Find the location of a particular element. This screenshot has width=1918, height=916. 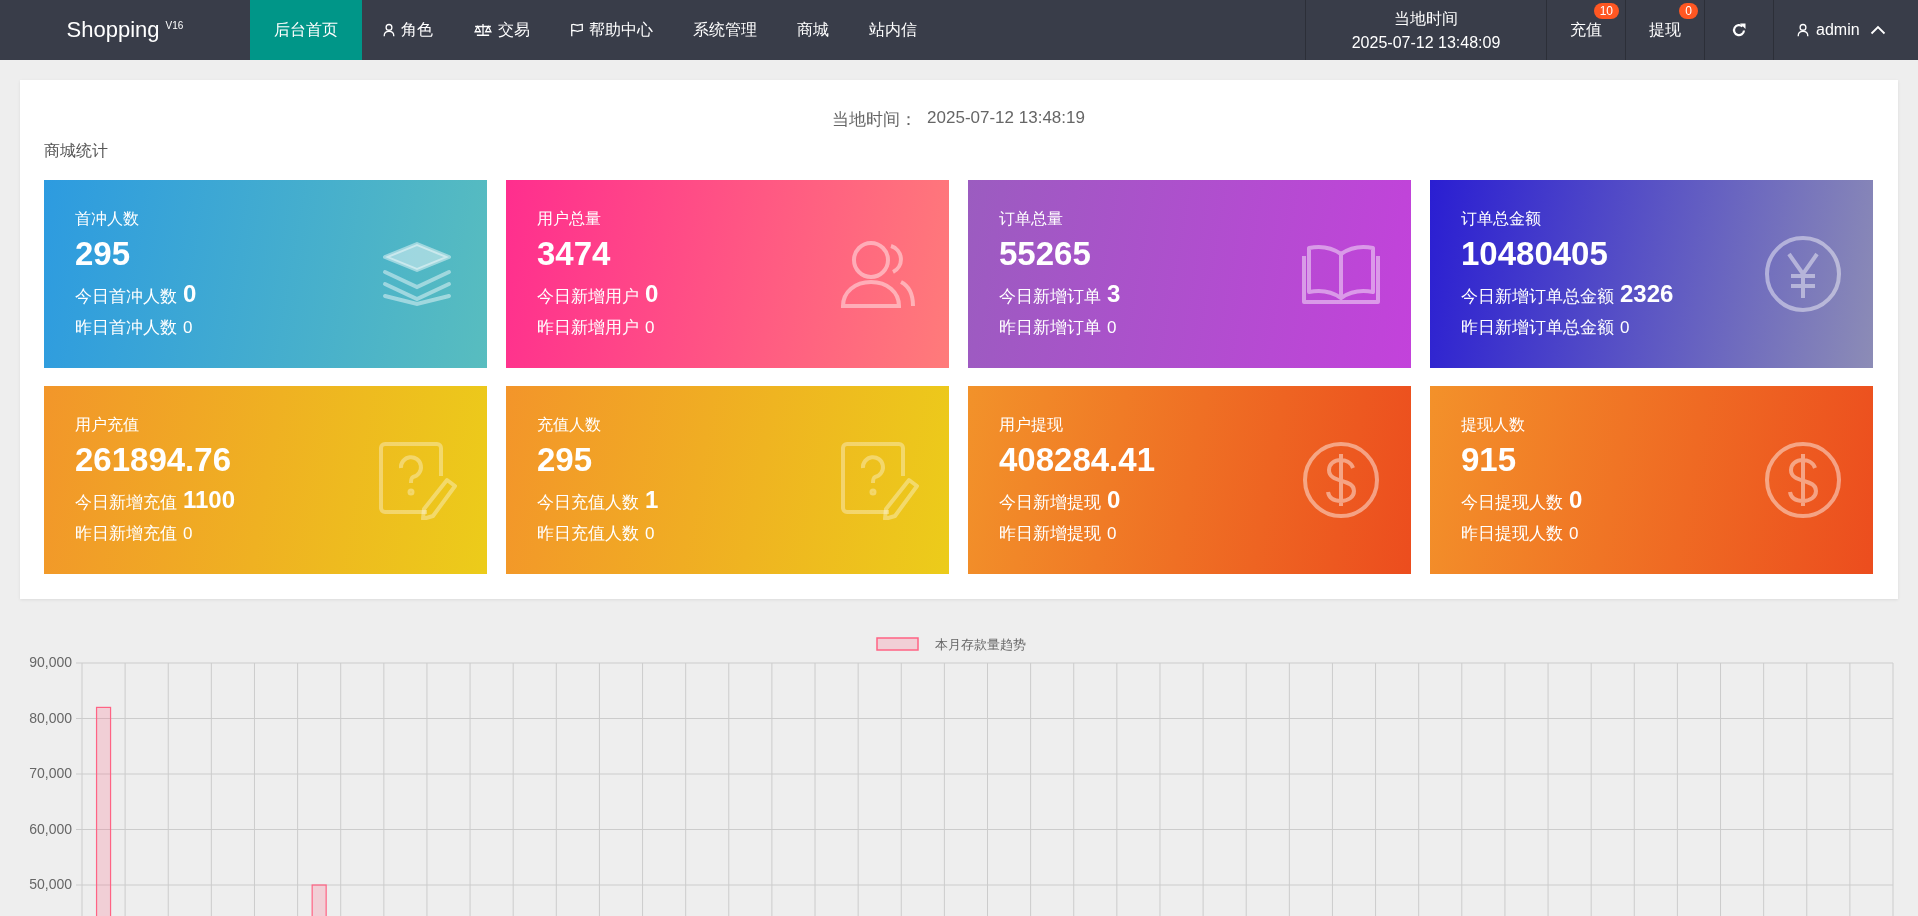

yesterday-label: 昨日充值人数 is located at coordinates (588, 534).